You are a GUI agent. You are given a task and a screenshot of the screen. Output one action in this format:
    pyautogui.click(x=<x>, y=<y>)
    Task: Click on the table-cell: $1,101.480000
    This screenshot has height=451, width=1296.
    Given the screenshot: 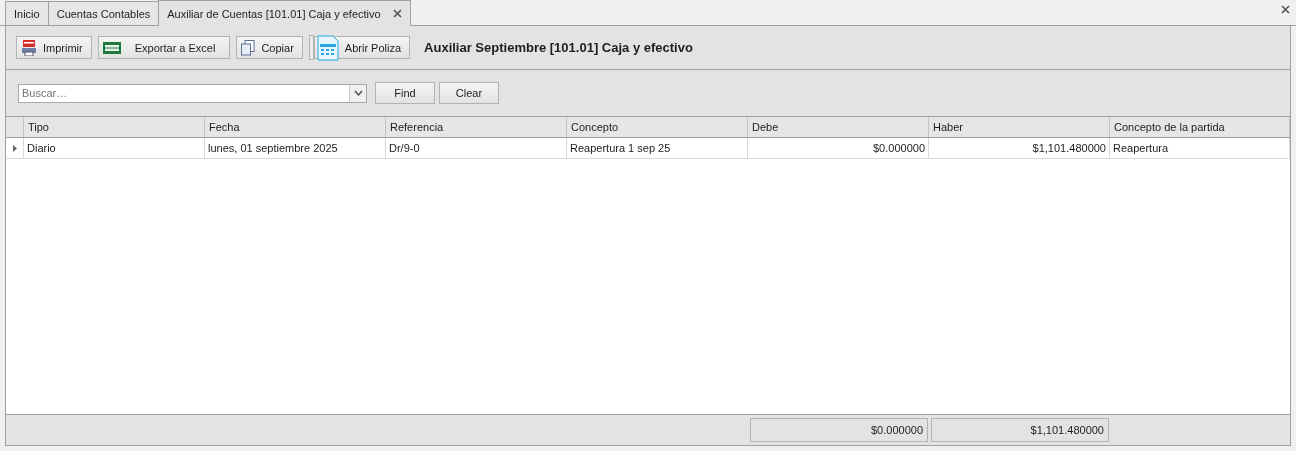 What is the action you would take?
    pyautogui.click(x=1019, y=148)
    